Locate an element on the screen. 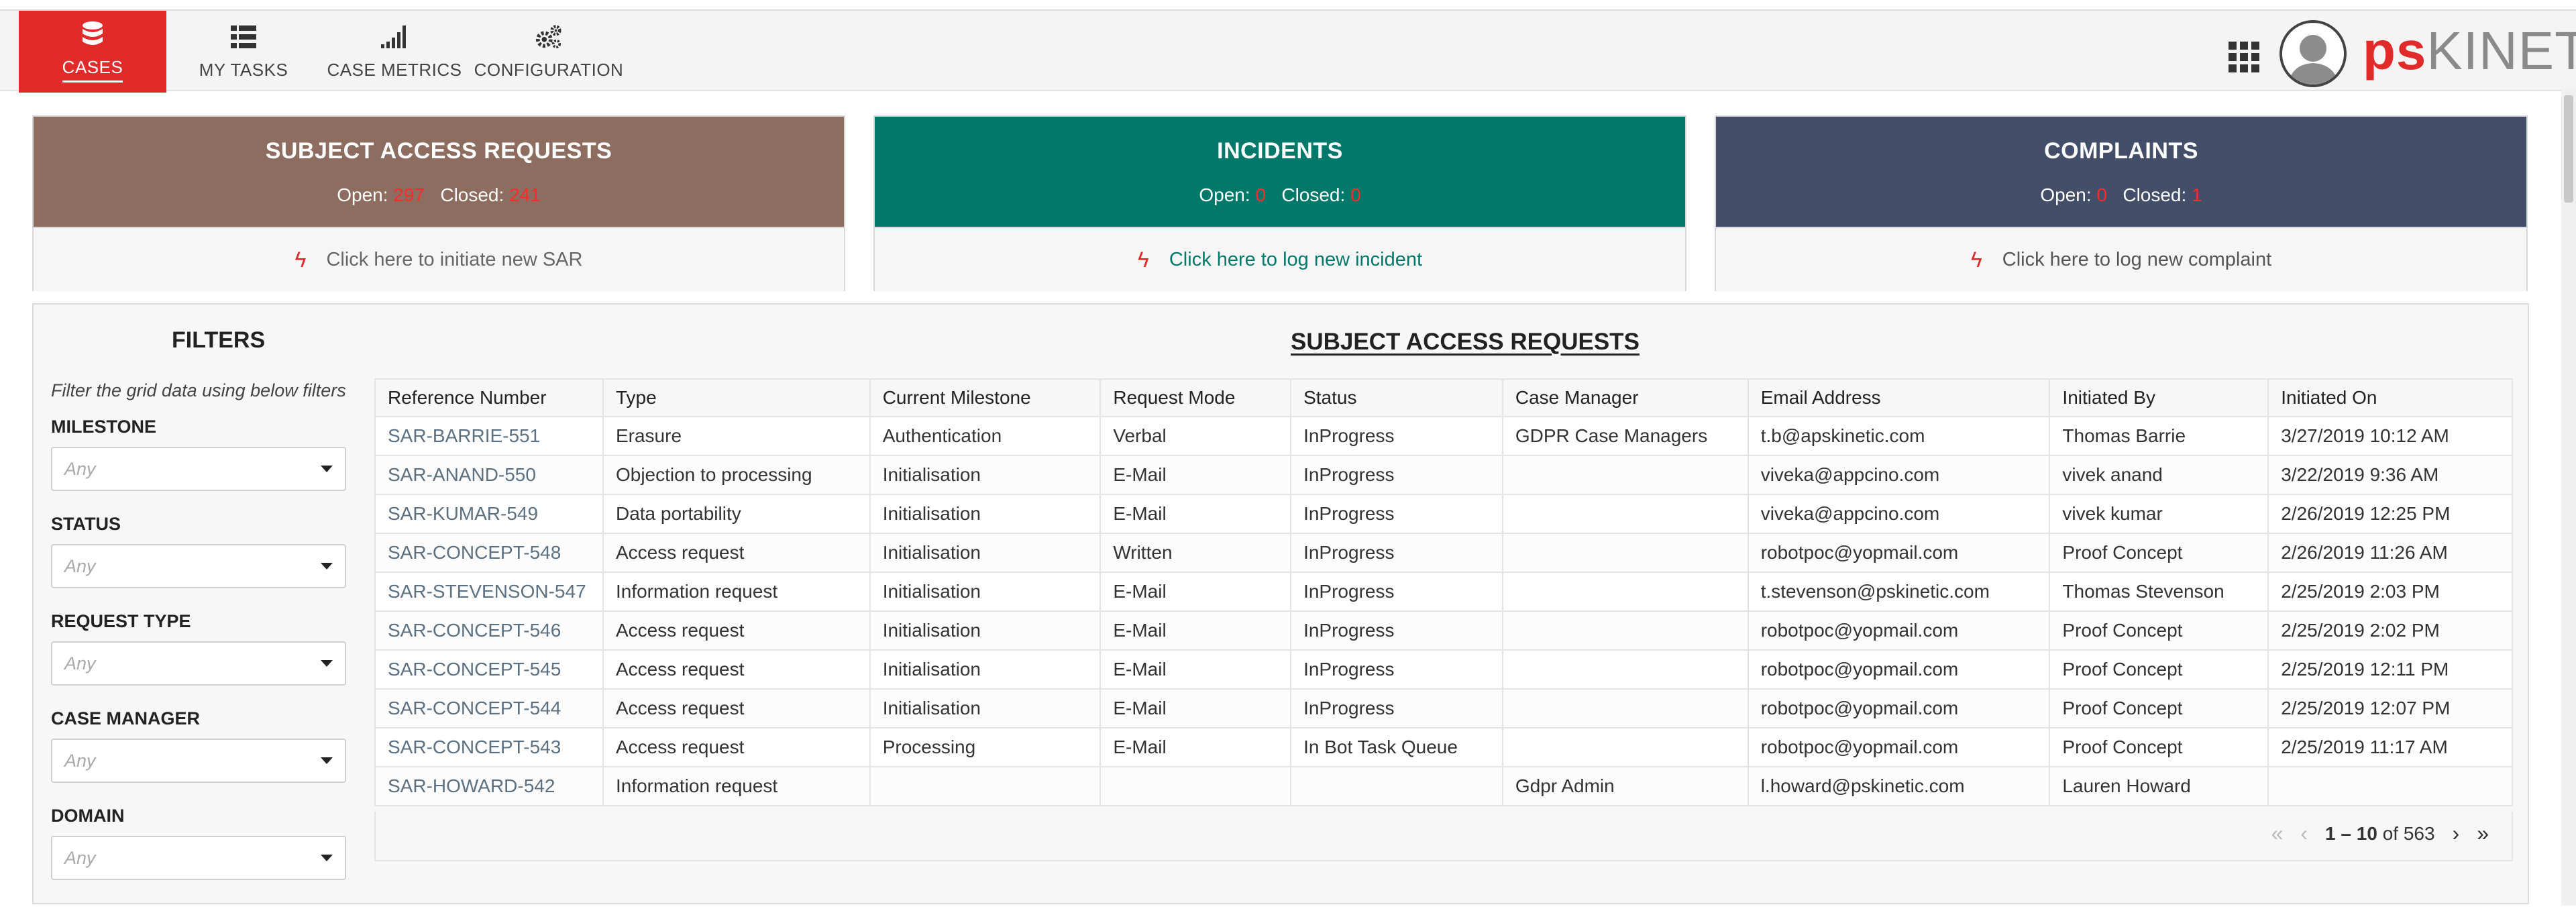  table-cell: Information request is located at coordinates (736, 592).